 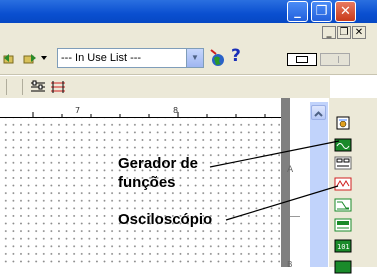 What do you see at coordinates (344, 32) in the screenshot?
I see `mdi-restore-button: ❐` at bounding box center [344, 32].